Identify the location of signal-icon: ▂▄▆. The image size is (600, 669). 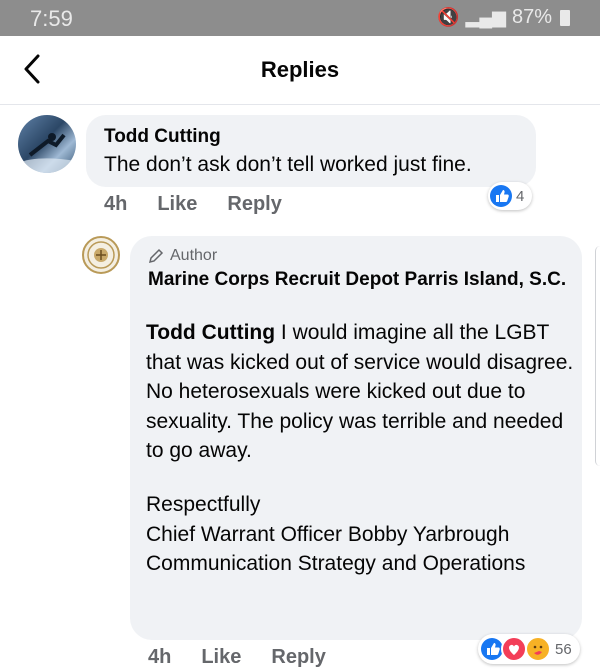
(485, 17).